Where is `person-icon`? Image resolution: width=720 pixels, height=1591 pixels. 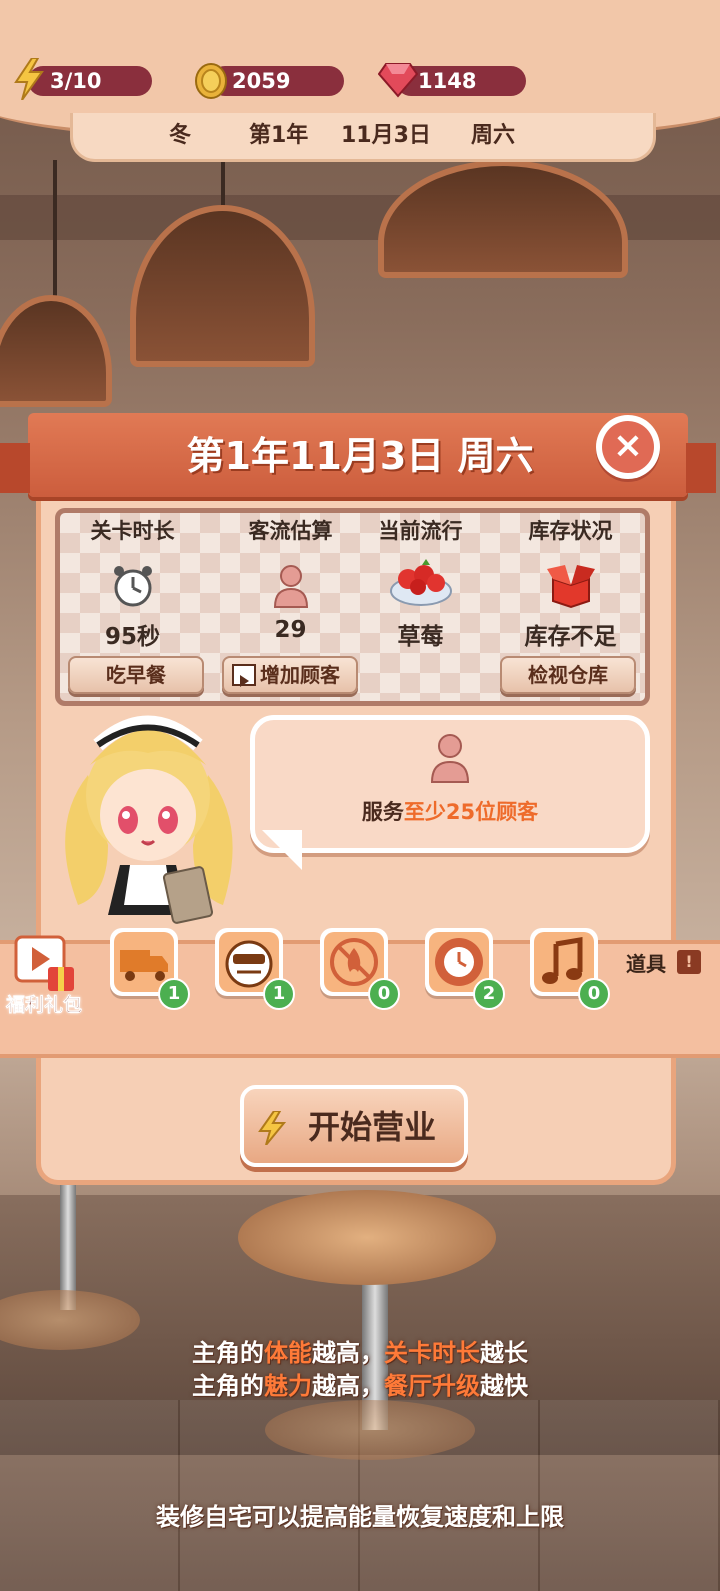 person-icon is located at coordinates (291, 588).